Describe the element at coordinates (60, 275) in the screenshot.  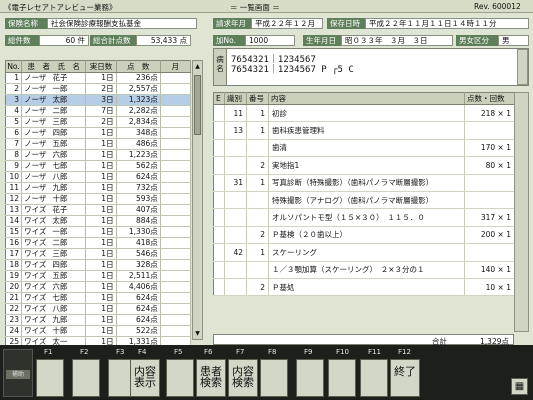
I see `patient-first-name: 五郎` at that location.